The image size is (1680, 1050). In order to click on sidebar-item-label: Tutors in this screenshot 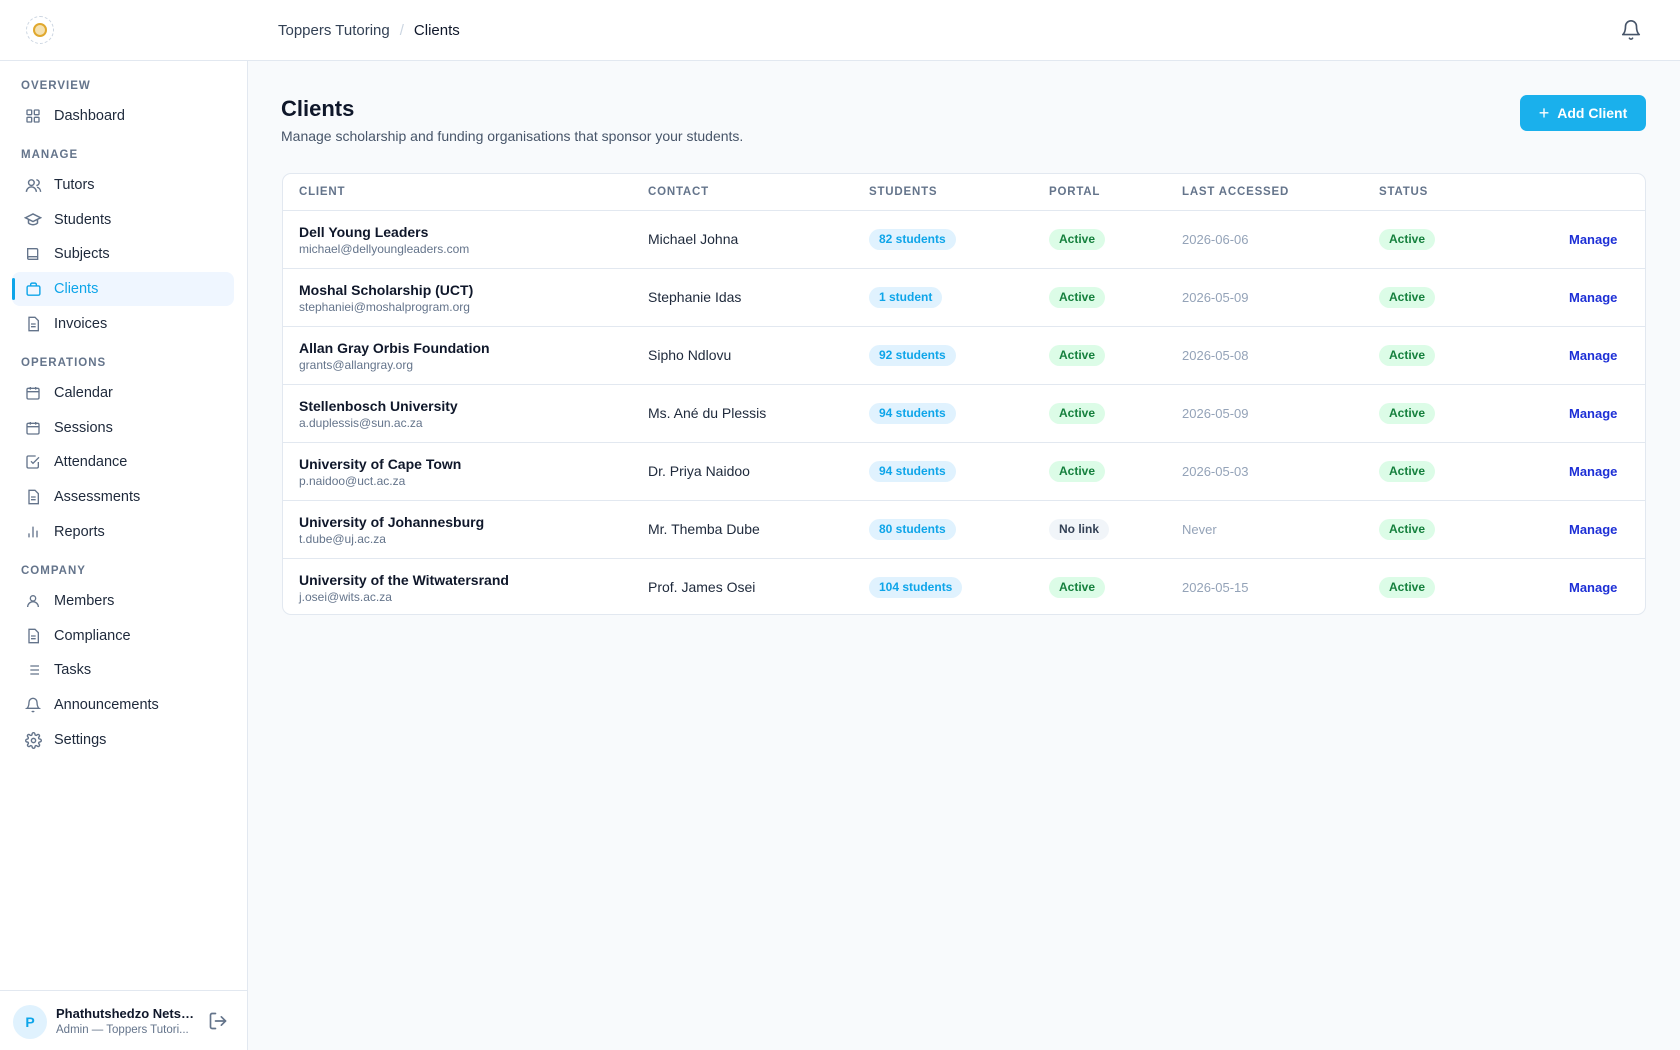, I will do `click(74, 185)`.